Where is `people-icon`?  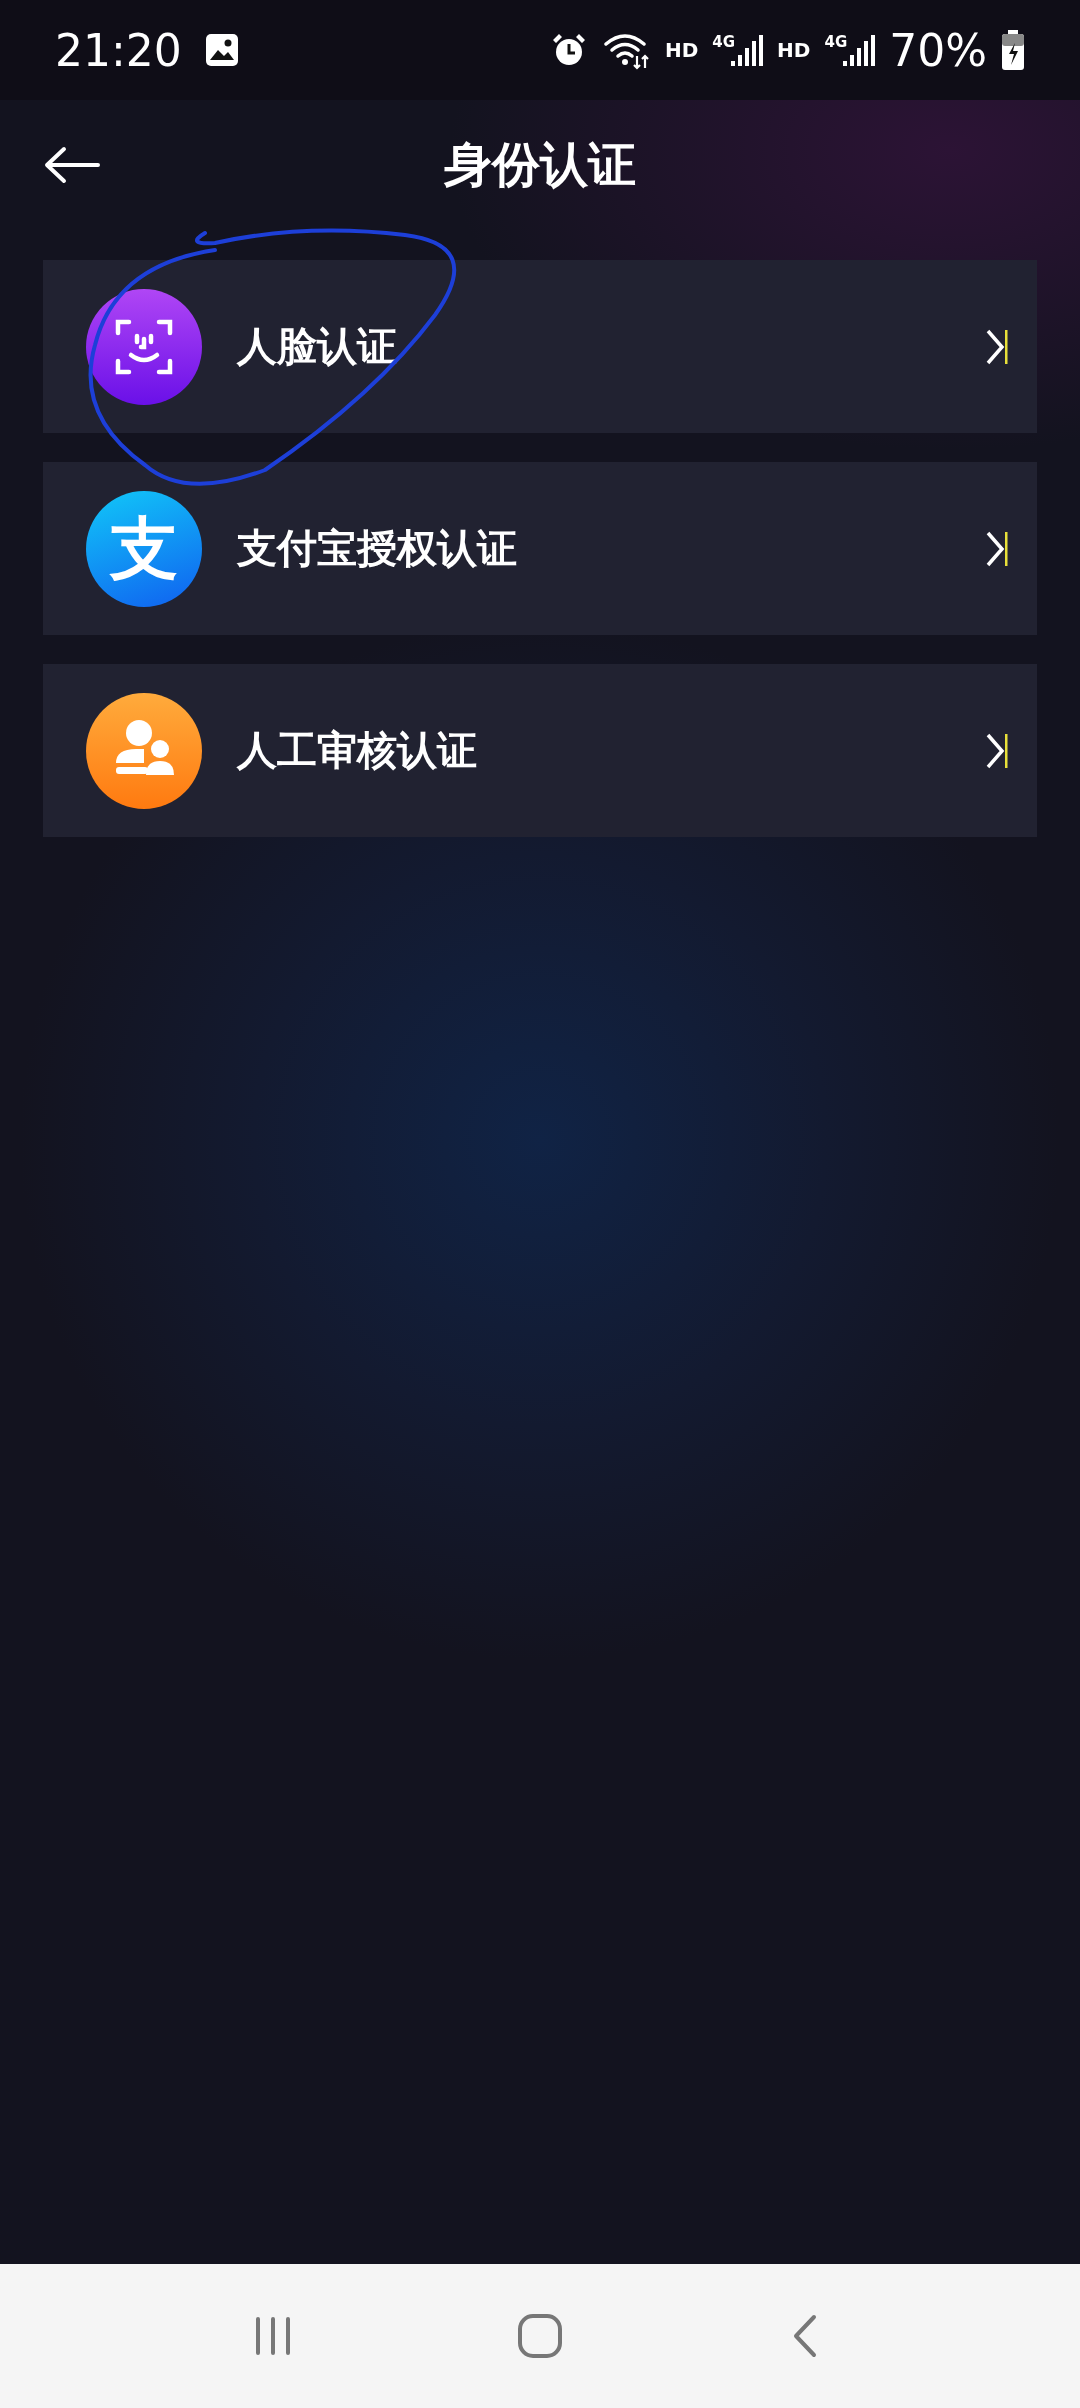 people-icon is located at coordinates (144, 750).